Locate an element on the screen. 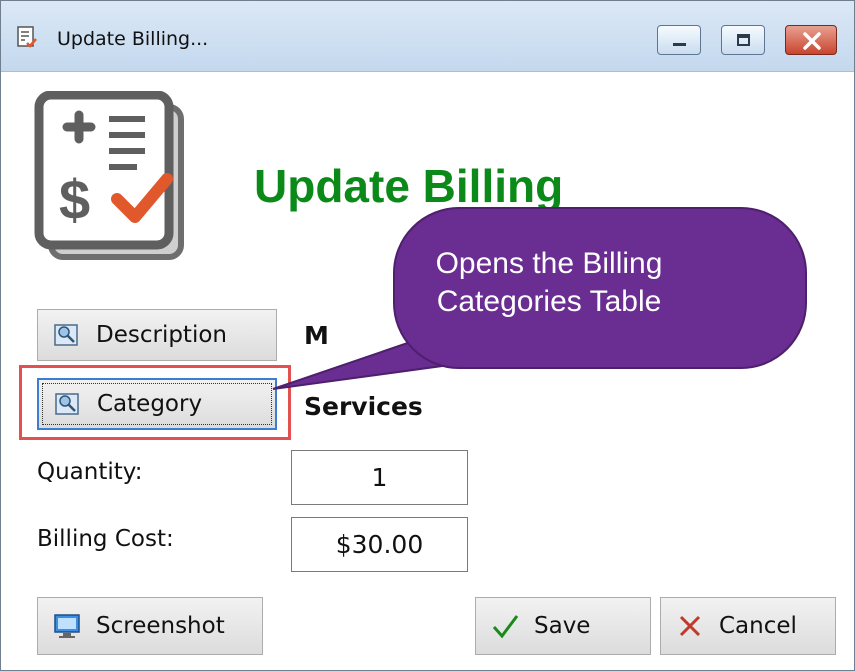 The width and height of the screenshot is (855, 671). monitor-icon is located at coordinates (67, 626).